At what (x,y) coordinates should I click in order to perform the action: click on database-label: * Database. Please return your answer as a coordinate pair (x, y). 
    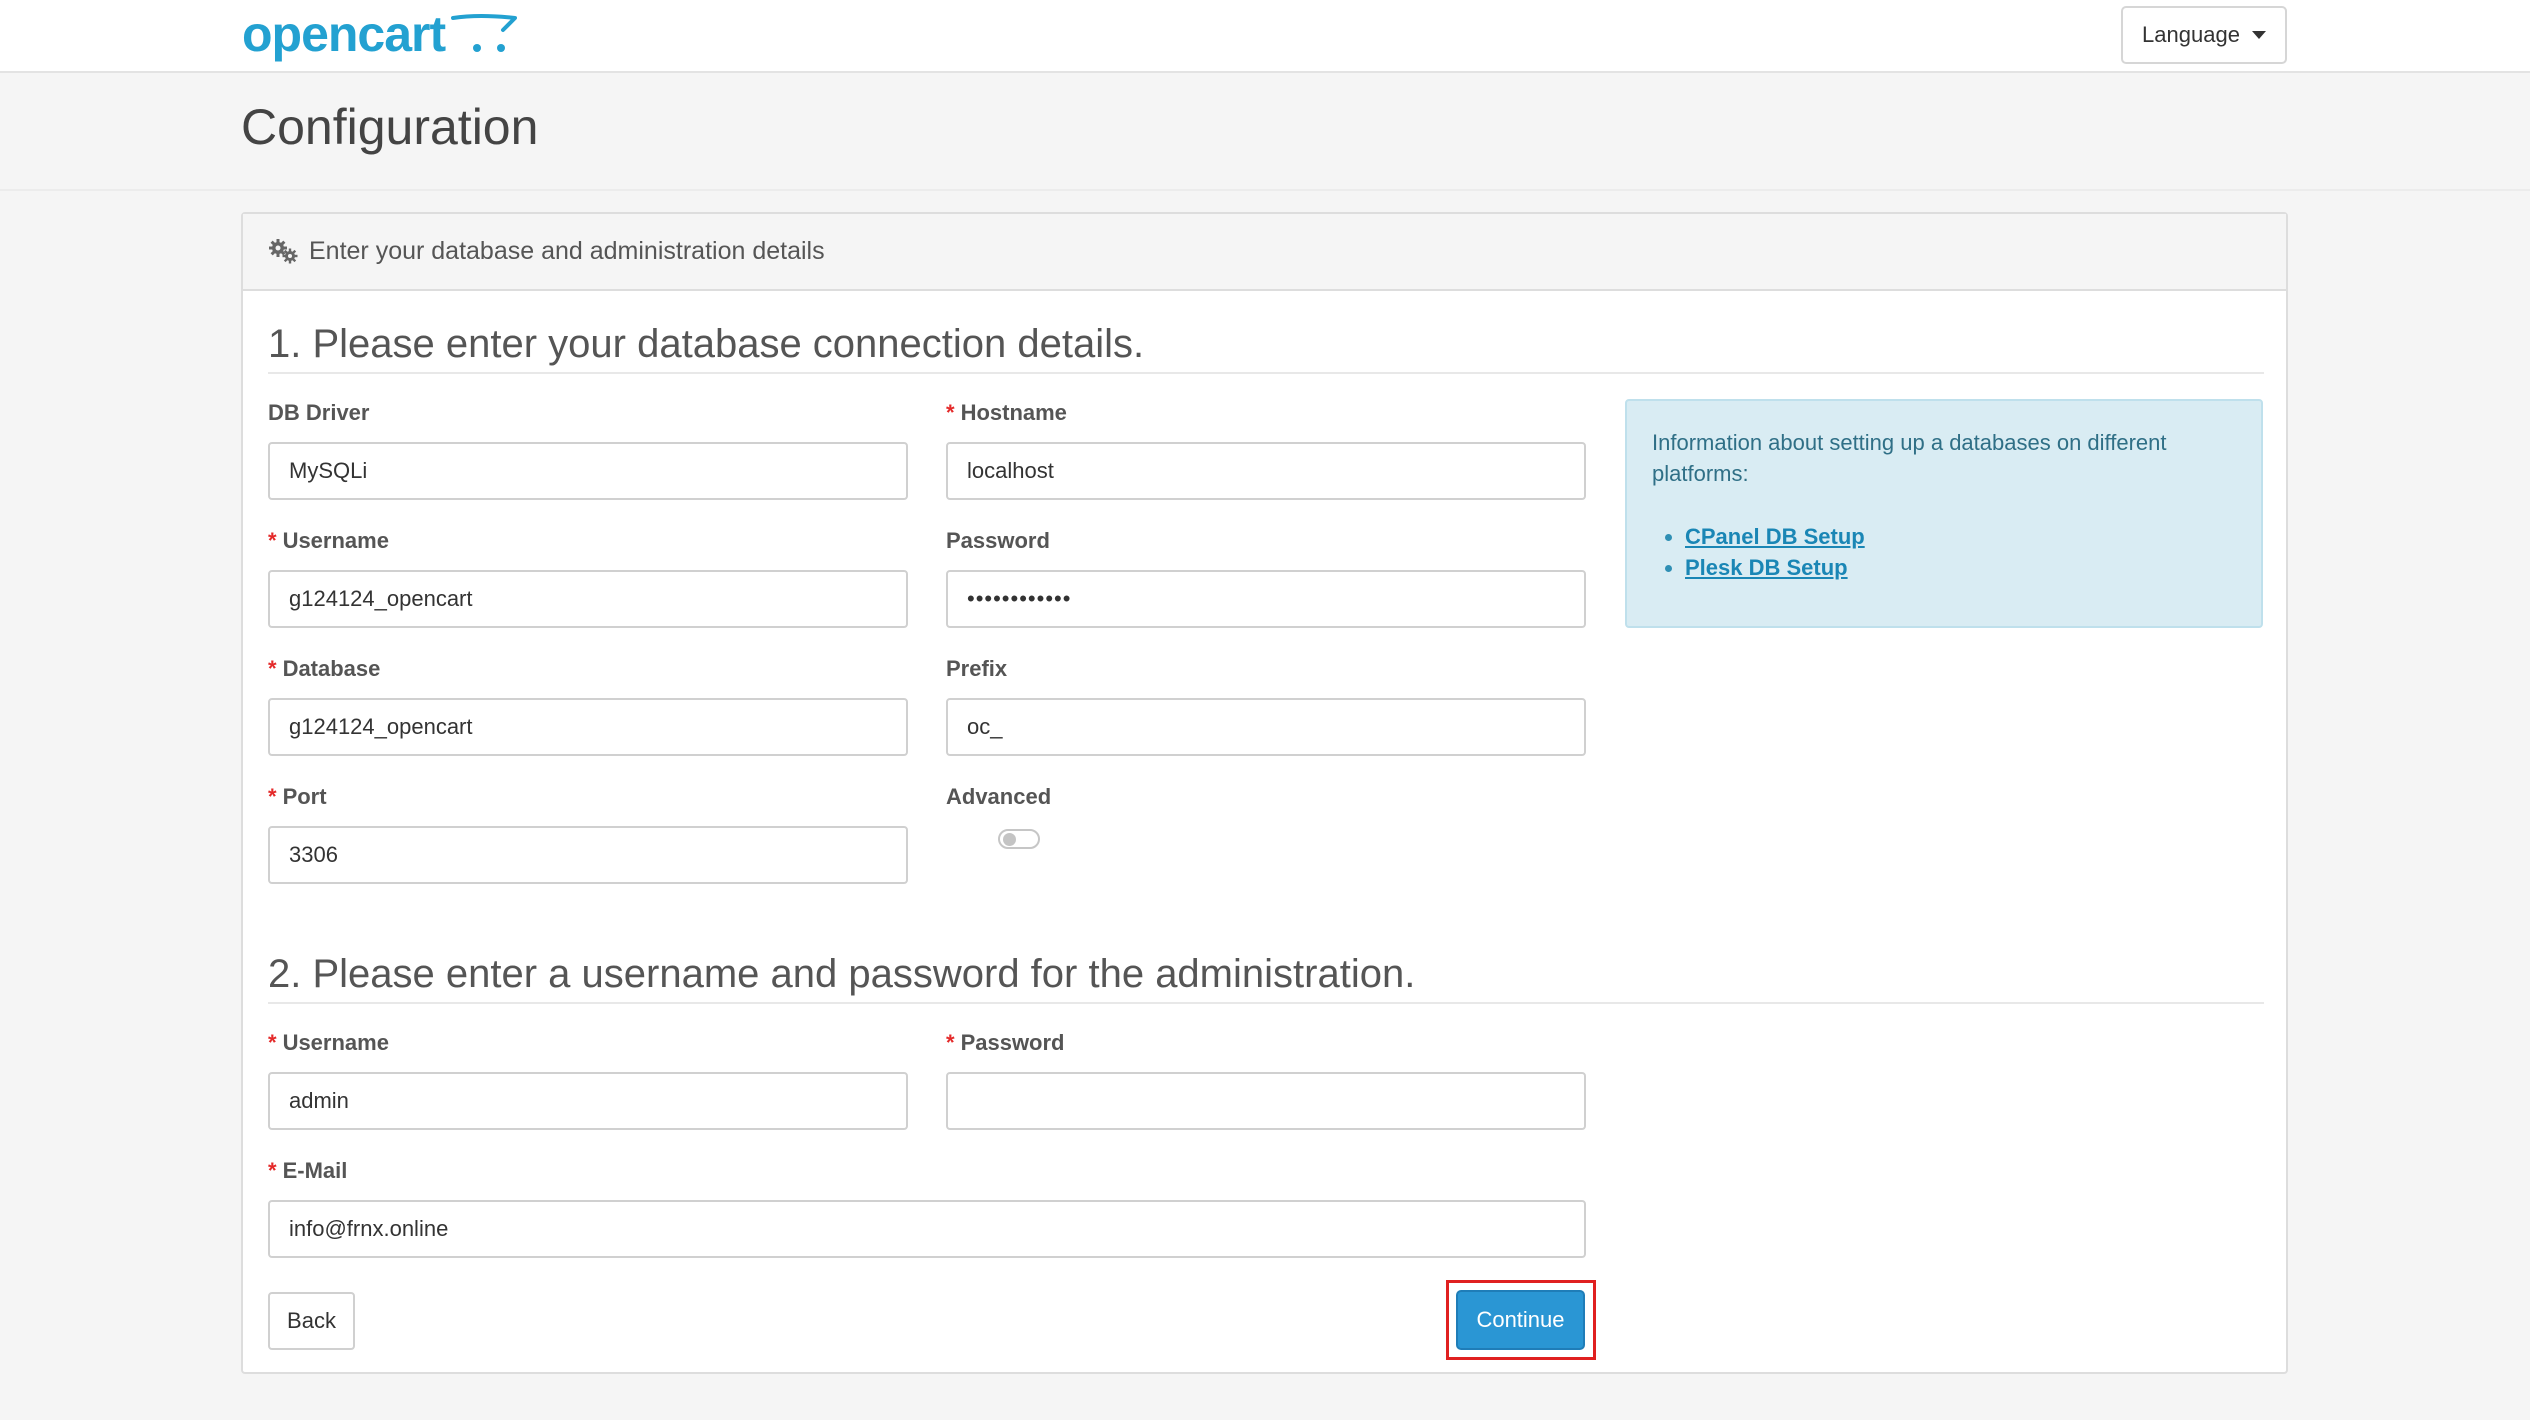
    Looking at the image, I should click on (324, 668).